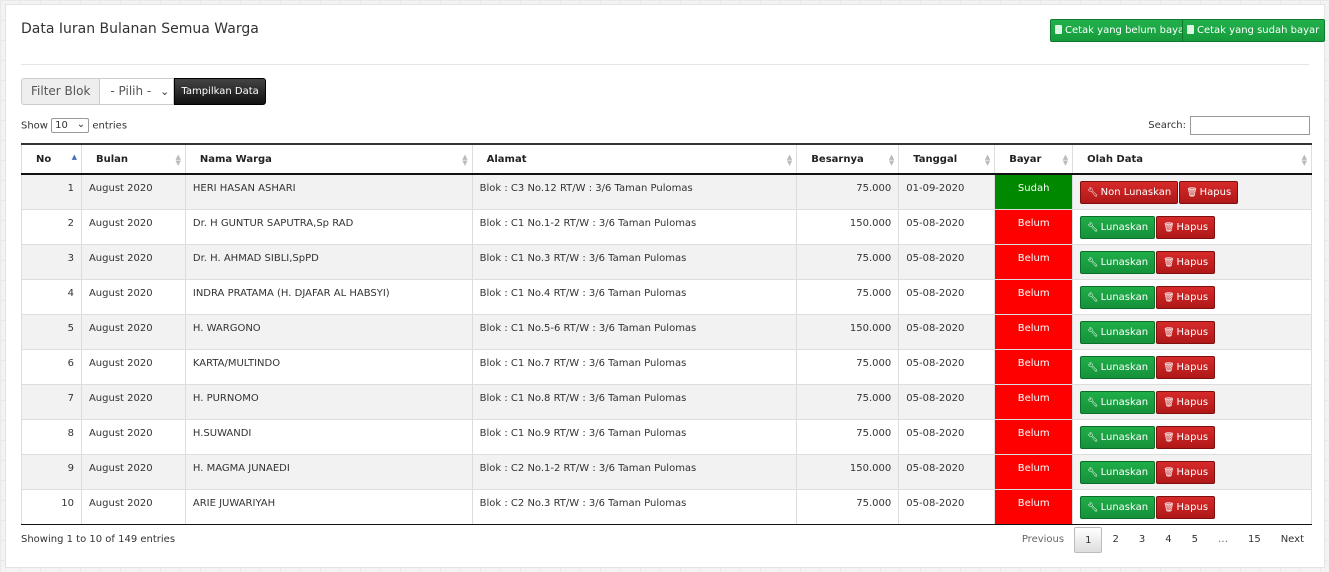  I want to click on entries-length: Show 10 ⌄ entries, so click(74, 125).